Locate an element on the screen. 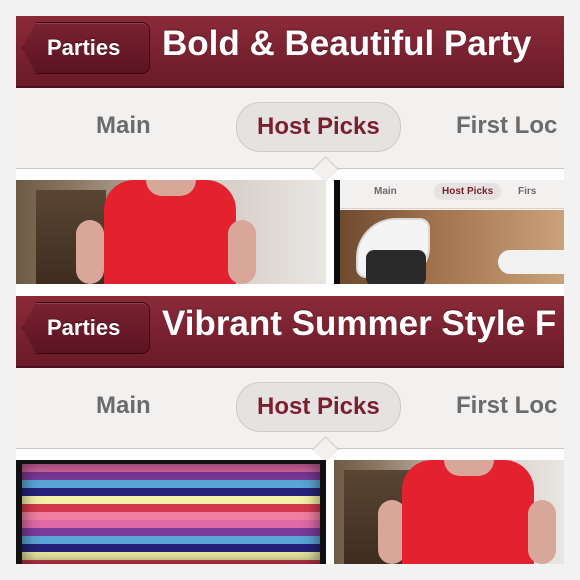 The image size is (580, 580). nav-header: Parties Vibrant Summer Style F is located at coordinates (290, 332).